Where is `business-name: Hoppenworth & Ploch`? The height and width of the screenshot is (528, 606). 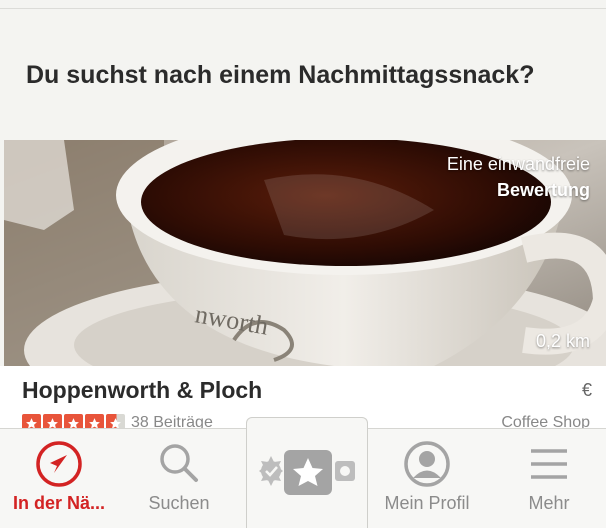 business-name: Hoppenworth & Ploch is located at coordinates (142, 390).